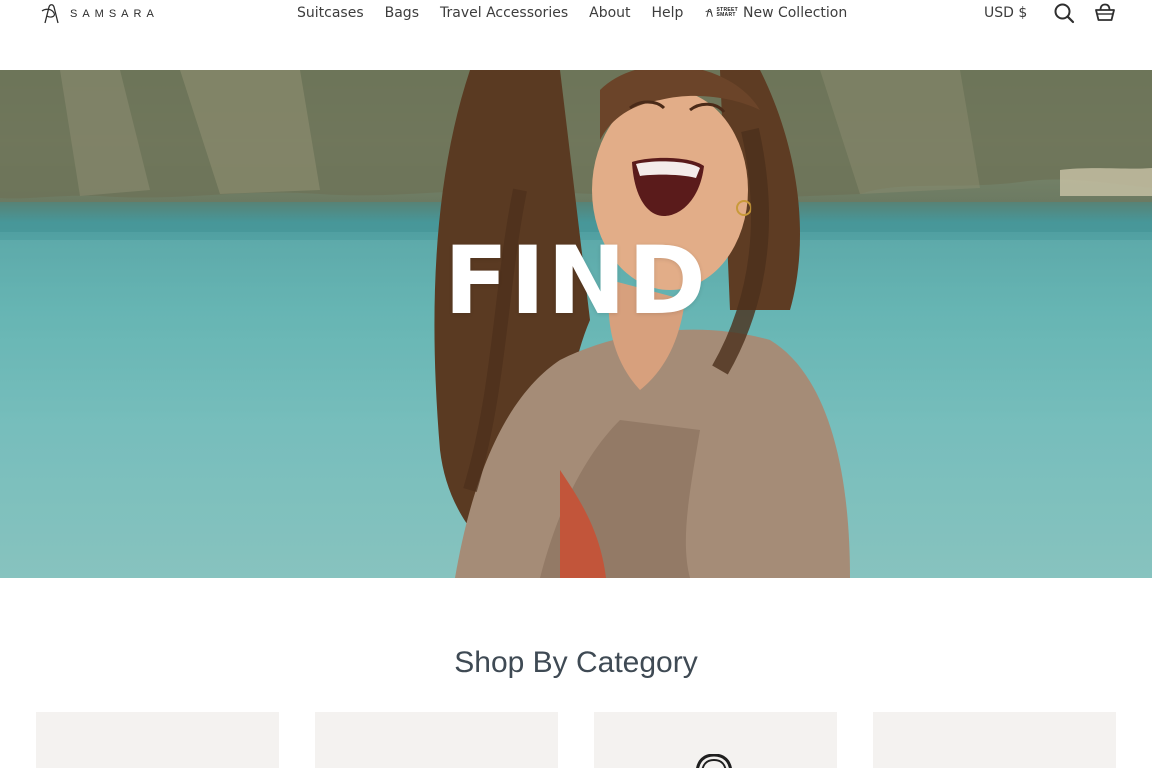 This screenshot has height=768, width=1152. I want to click on search-icon, so click(1064, 13).